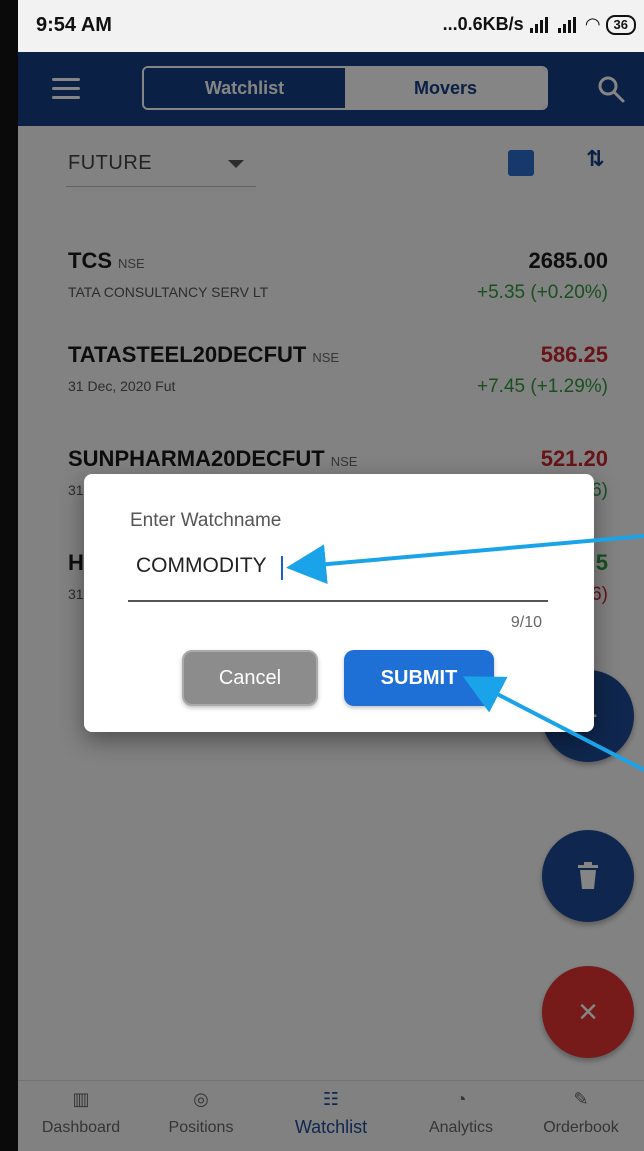 The width and height of the screenshot is (644, 1151). I want to click on watchname-input, so click(316, 566).